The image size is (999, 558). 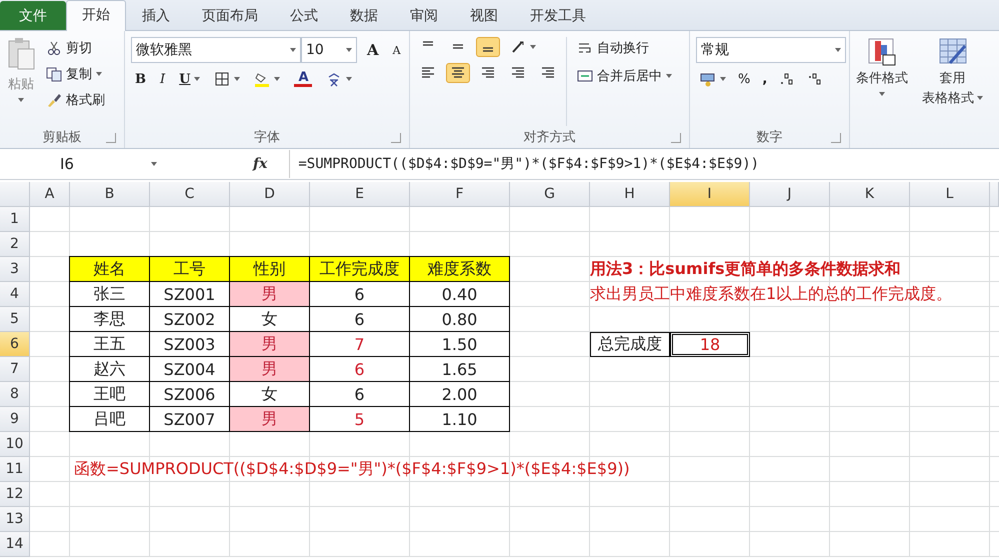 I want to click on formula-field: =SUMPRODUCT(($D$4:$D$9="男")*($F$4:$F$9>1)*($E$4:$E$9)), so click(x=644, y=164).